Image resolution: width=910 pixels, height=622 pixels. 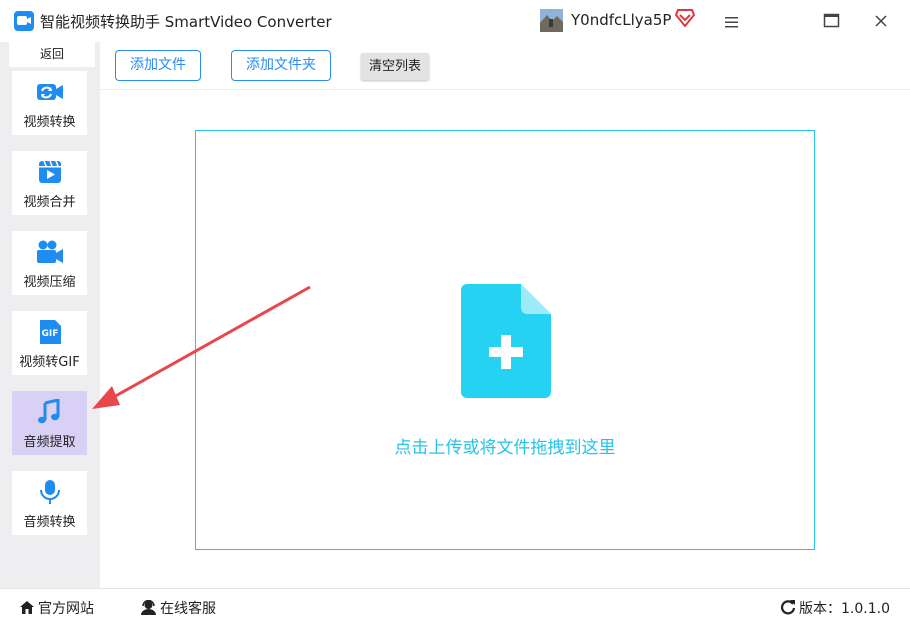 What do you see at coordinates (49, 442) in the screenshot?
I see `sidebar-item-label: 音频提取` at bounding box center [49, 442].